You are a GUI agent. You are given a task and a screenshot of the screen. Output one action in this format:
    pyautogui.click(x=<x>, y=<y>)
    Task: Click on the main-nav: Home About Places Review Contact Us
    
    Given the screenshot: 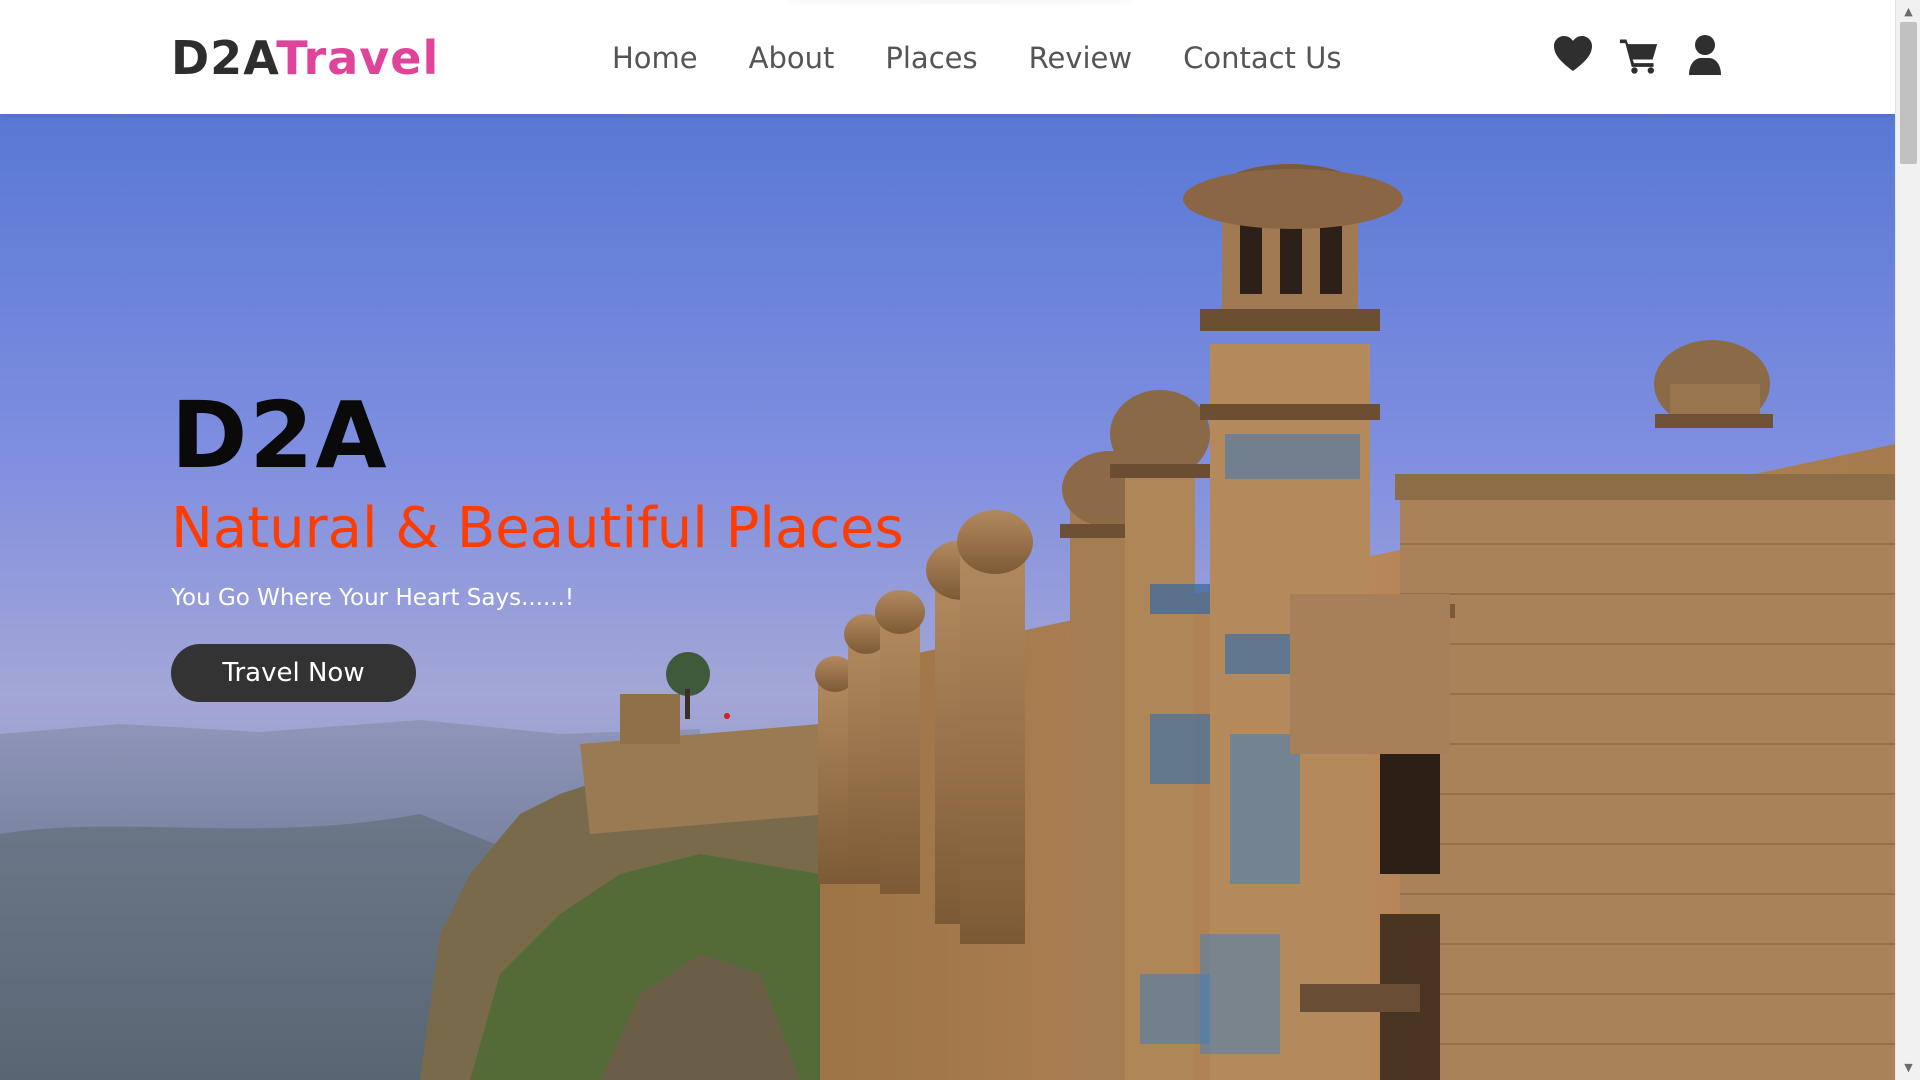 What is the action you would take?
    pyautogui.click(x=1002, y=58)
    